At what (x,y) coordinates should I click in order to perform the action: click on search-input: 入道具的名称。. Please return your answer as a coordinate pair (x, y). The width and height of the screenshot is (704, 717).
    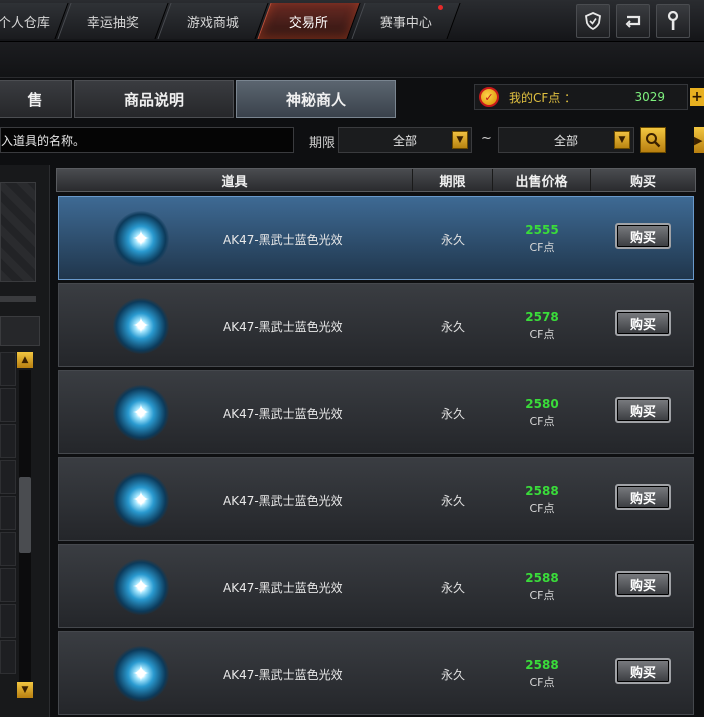
    Looking at the image, I should click on (147, 140).